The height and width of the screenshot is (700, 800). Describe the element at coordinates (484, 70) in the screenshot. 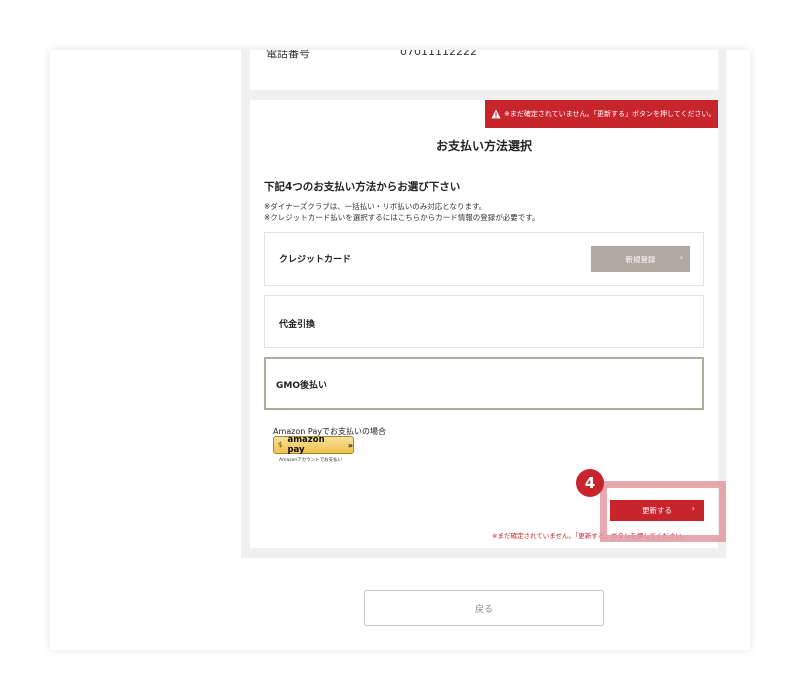

I see `customer-info-card: 電話番号 07011112222` at that location.